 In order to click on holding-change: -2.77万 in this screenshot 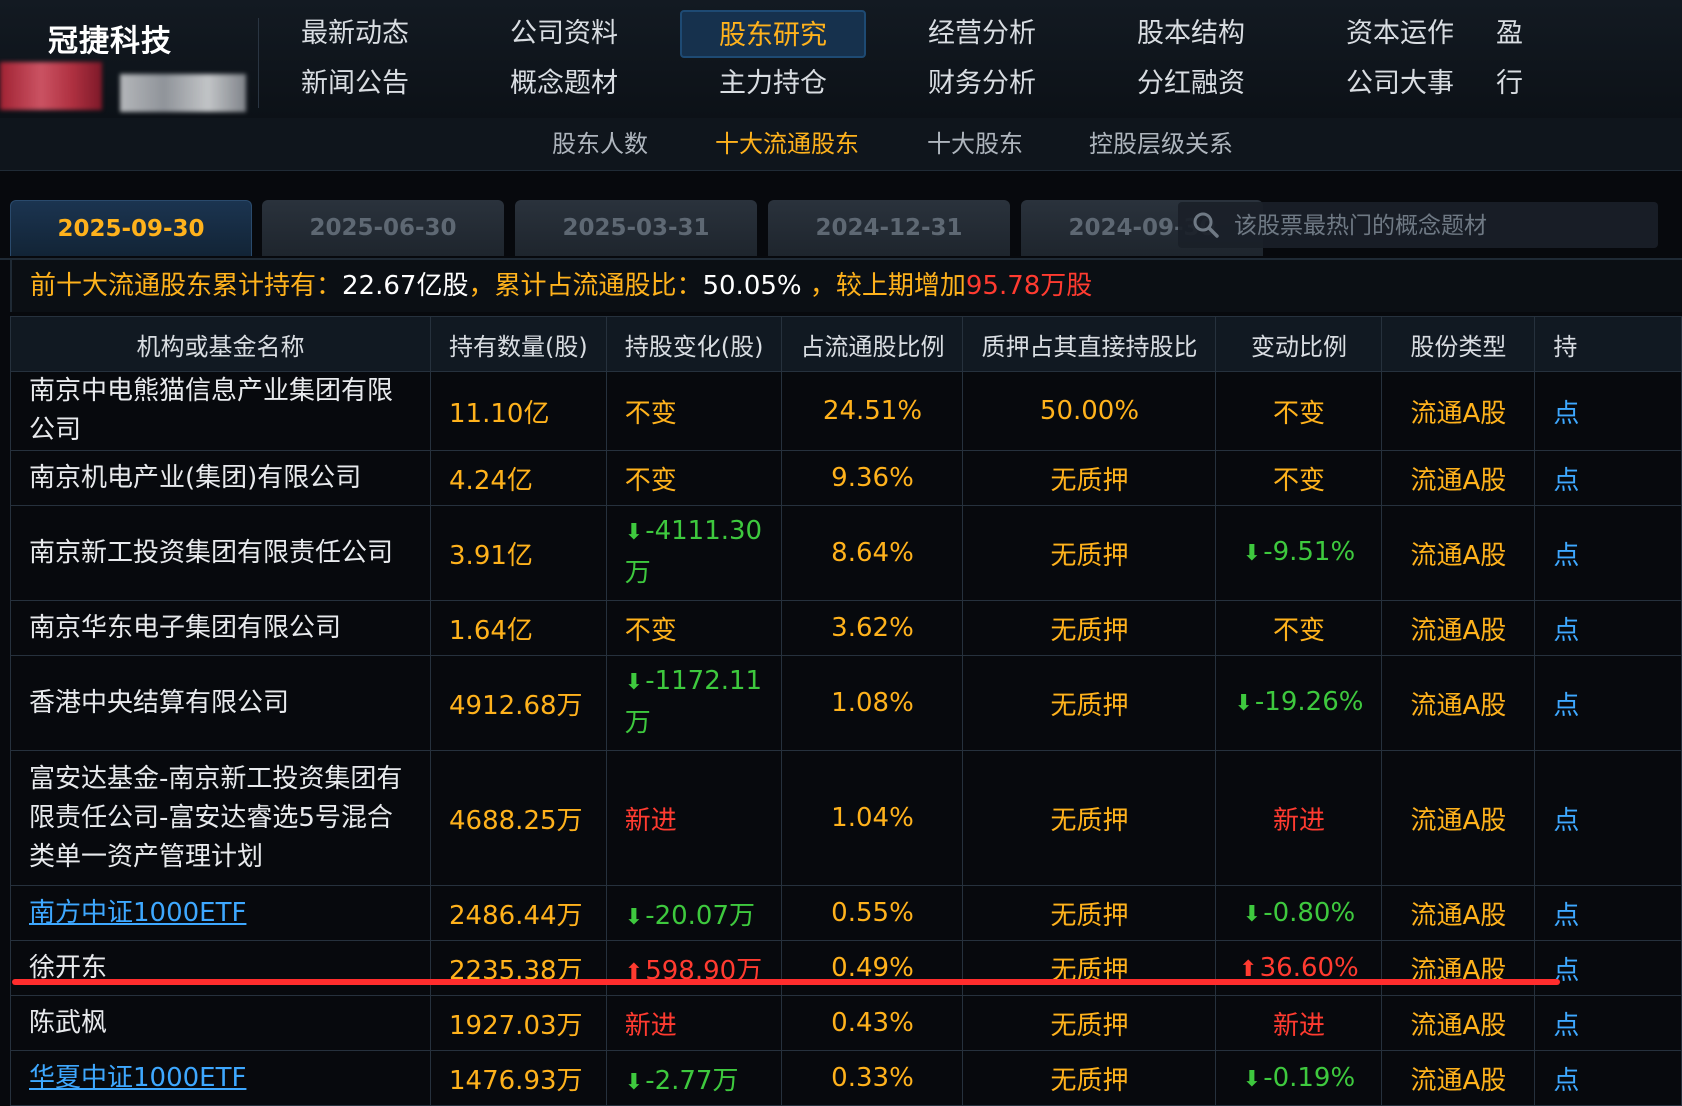, I will do `click(692, 1080)`.